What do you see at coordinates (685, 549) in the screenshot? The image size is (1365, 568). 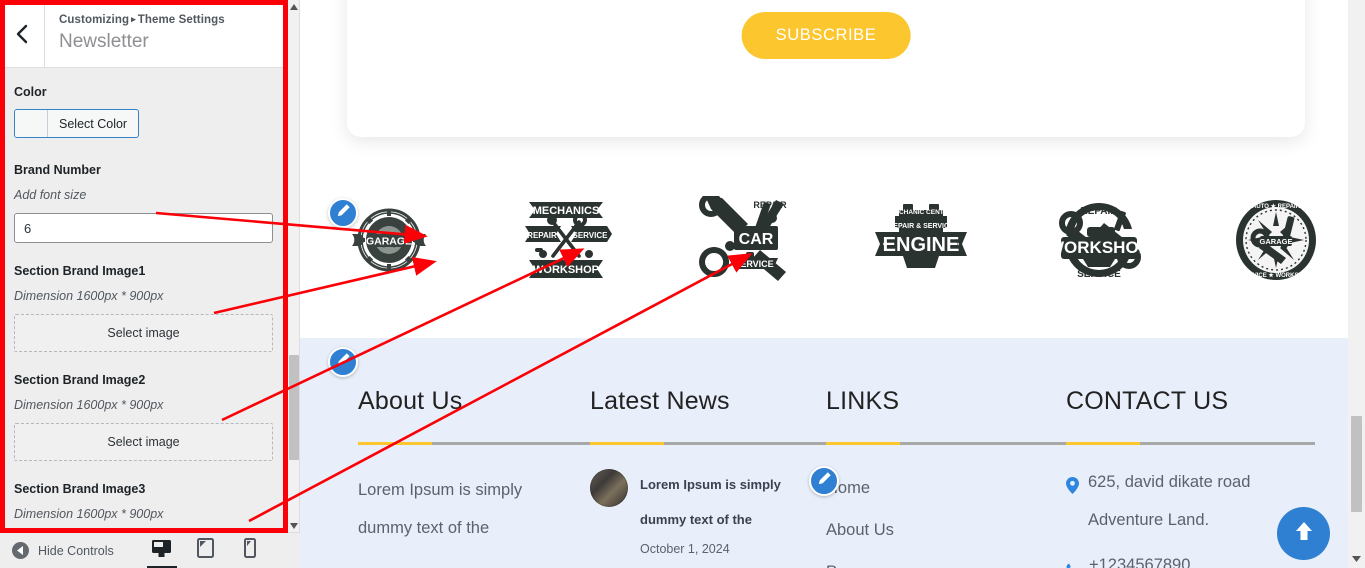 I see `news-date: October 1, 2024` at bounding box center [685, 549].